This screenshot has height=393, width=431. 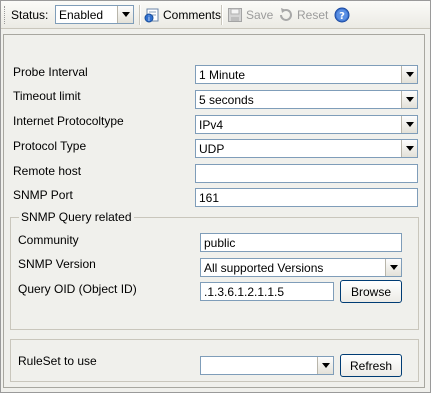 I want to click on reset-button: Reset, so click(x=303, y=15).